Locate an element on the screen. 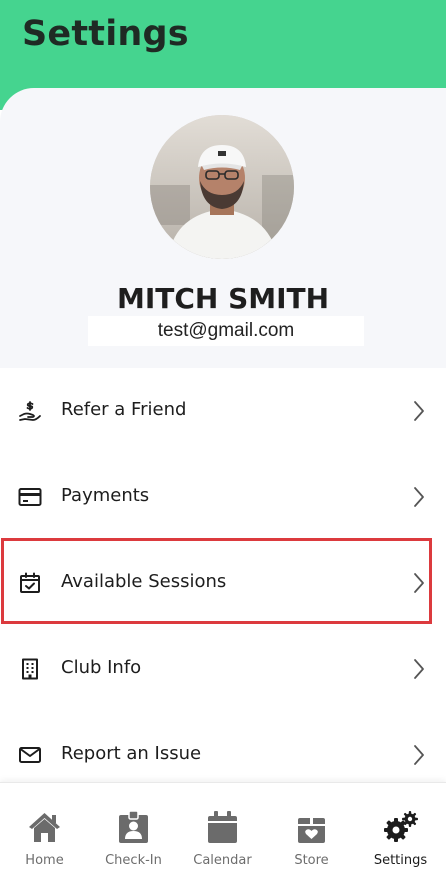 The width and height of the screenshot is (446, 889). tab-calendar: Calendar is located at coordinates (222, 836).